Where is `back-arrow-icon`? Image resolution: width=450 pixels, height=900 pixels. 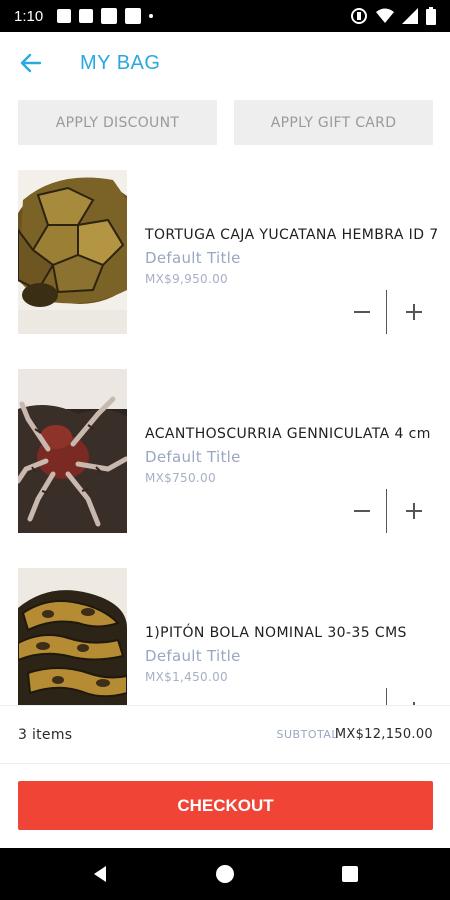
back-arrow-icon is located at coordinates (31, 63).